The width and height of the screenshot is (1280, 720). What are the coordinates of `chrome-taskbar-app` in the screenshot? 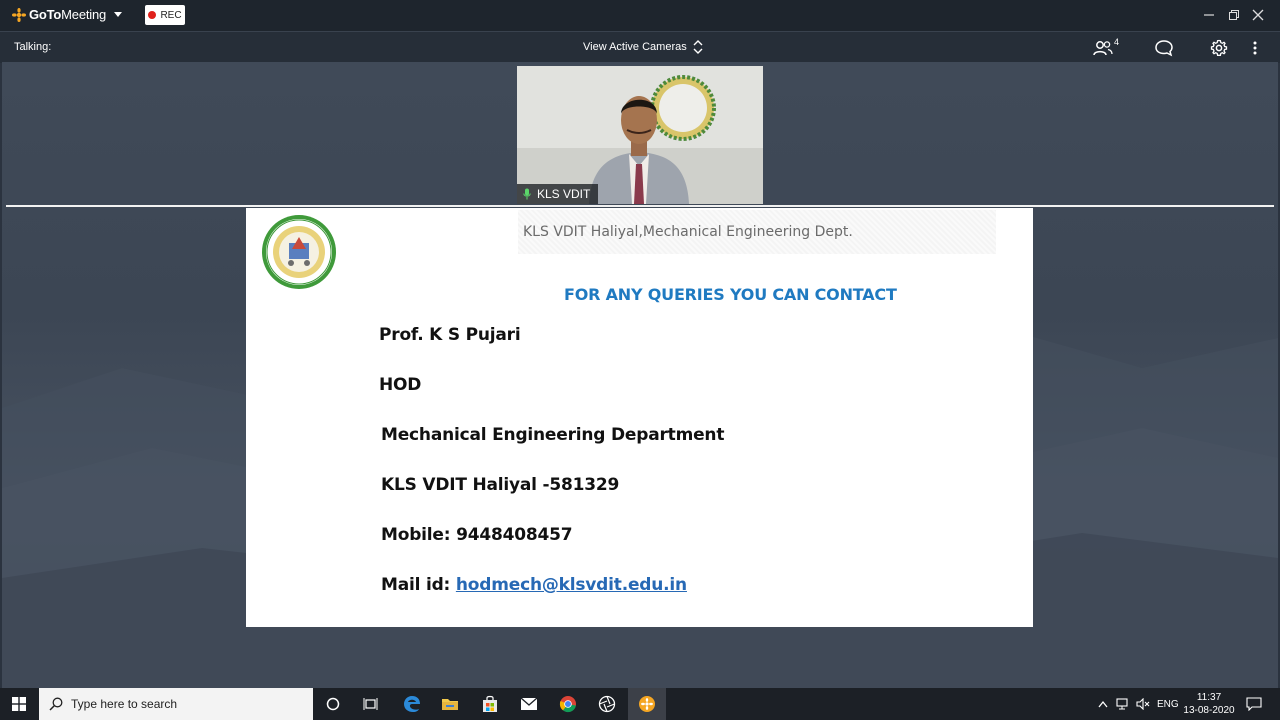 It's located at (568, 704).